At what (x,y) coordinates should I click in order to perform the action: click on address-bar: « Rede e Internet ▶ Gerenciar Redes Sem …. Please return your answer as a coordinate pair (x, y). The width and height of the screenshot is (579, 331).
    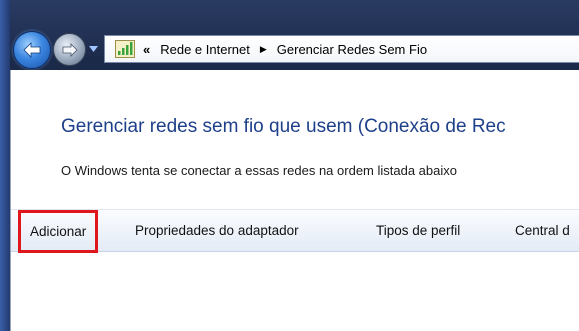
    Looking at the image, I should click on (341, 49).